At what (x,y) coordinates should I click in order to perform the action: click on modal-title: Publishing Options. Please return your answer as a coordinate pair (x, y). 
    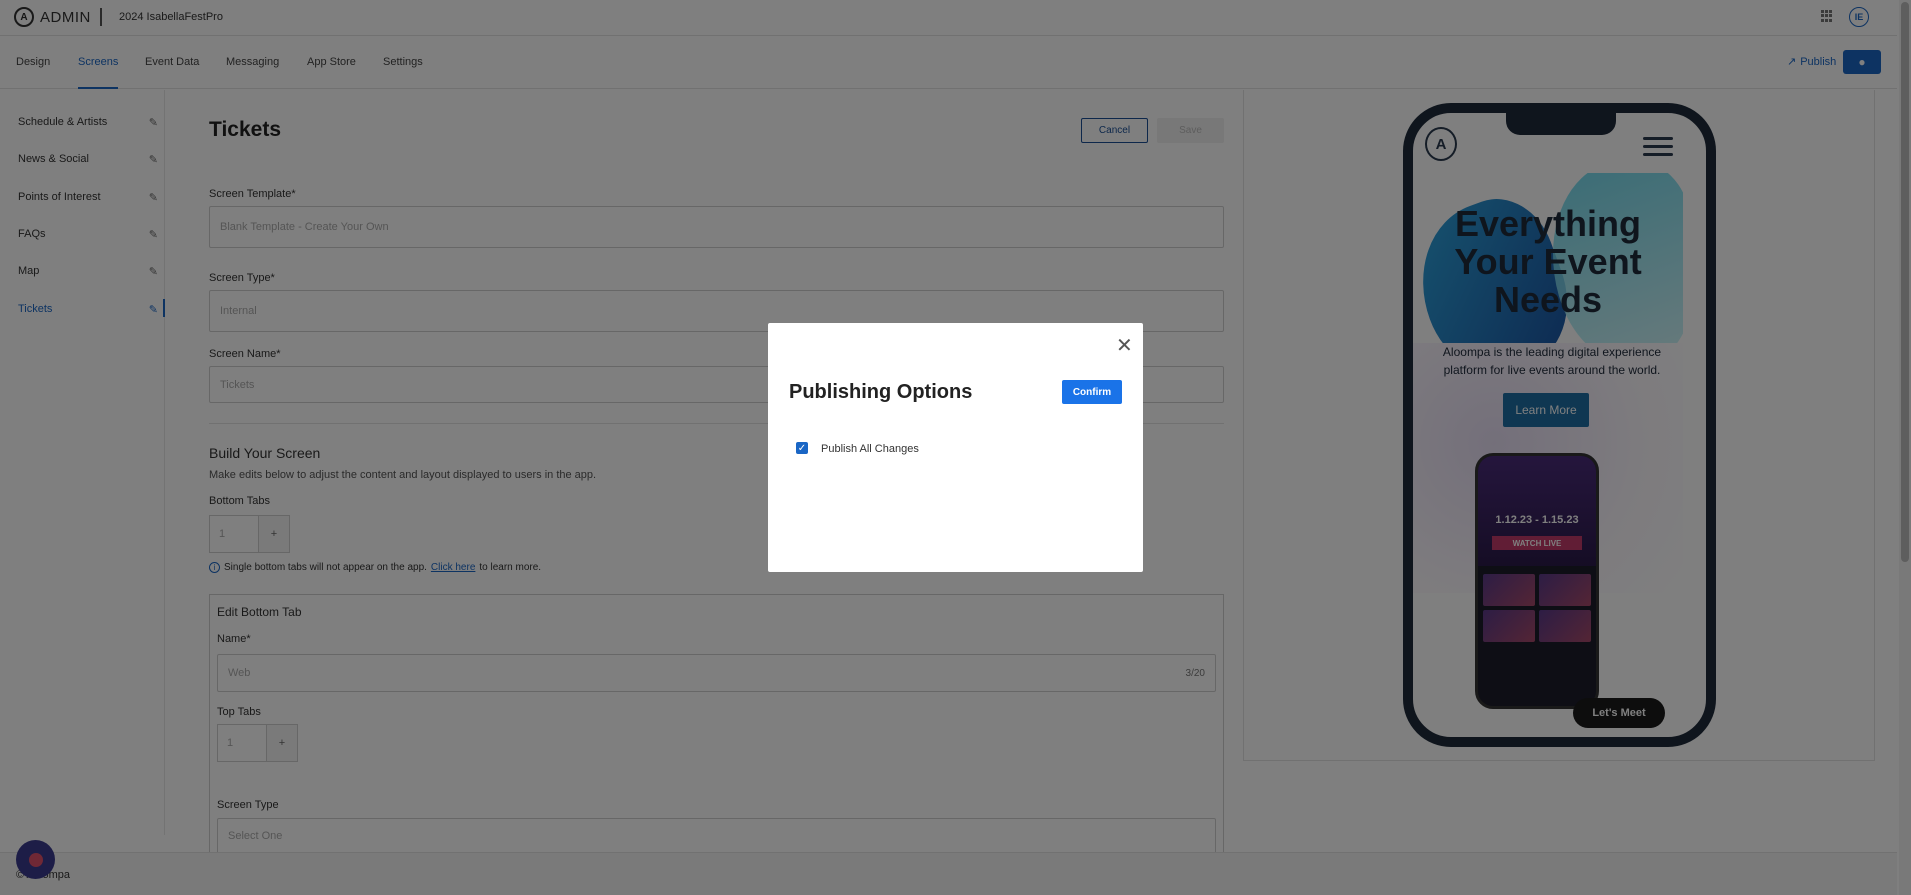
    Looking at the image, I should click on (881, 392).